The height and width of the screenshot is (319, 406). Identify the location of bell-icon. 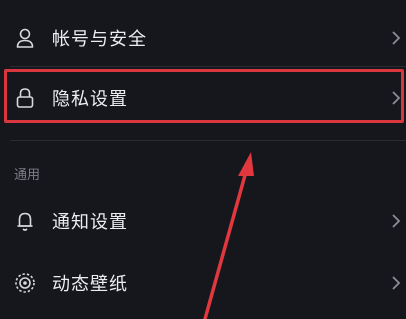
(25, 221).